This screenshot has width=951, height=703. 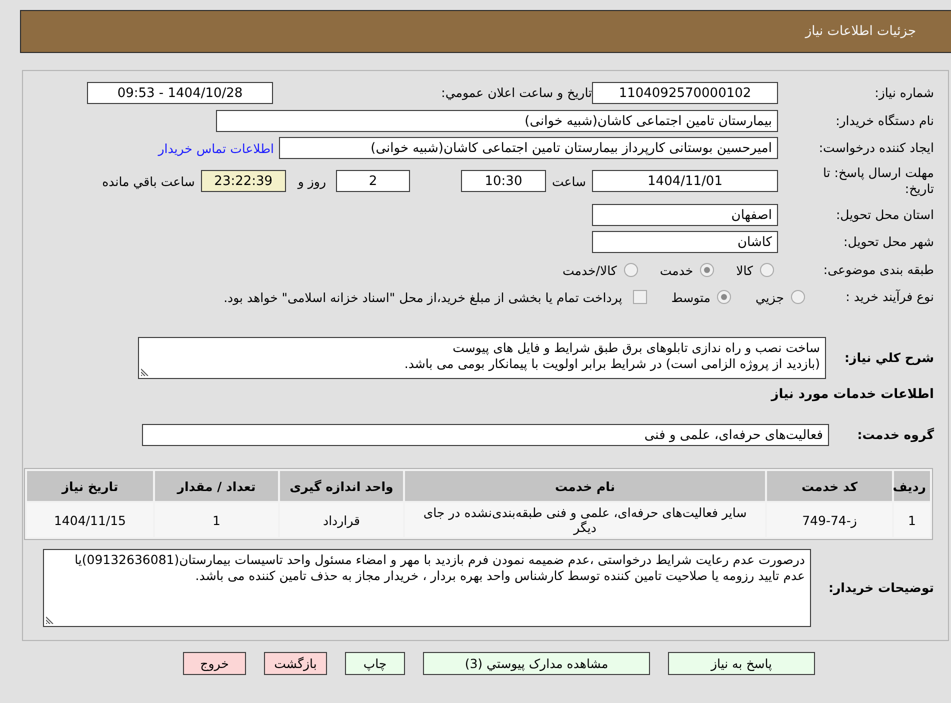 I want to click on buyer-notes-box: درصورت عدم رعایت شرایط درخواستی ،عدم ضمیمه نمودن فرم بازدید با مهر و امضاء مسئول واحد تاسیسات بیمارستان(09132636081)یا عدم تایید رزومه یا صلاحیت تامین کننده توسط کارشناس واحد بهره بردار ، خریدار مجاز به حذف تامین کننده می باشد., so click(x=427, y=588).